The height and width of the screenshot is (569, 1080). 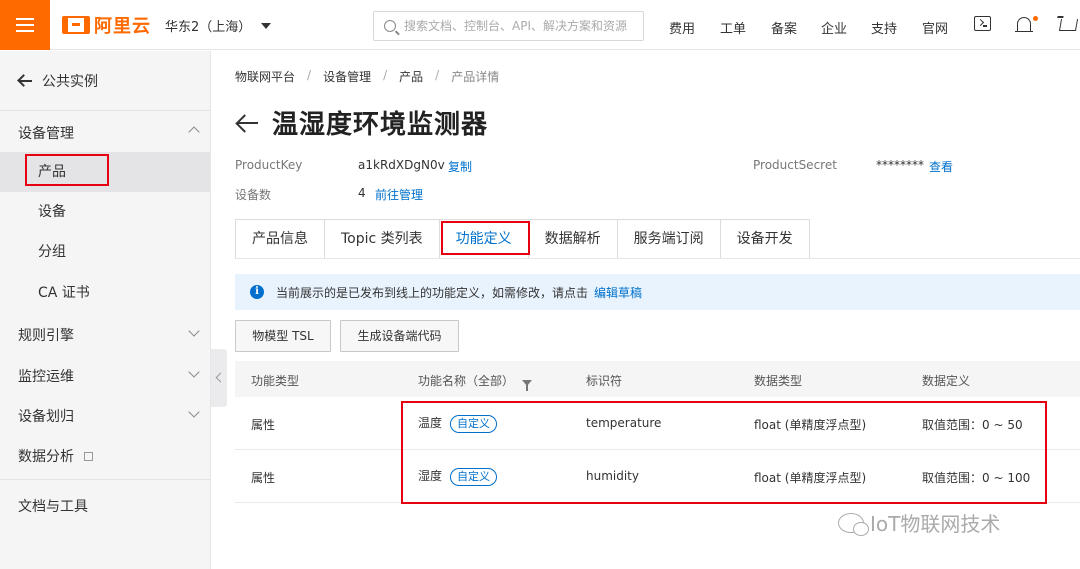 What do you see at coordinates (106, 25) in the screenshot?
I see `aliyun-logo: 阿里云` at bounding box center [106, 25].